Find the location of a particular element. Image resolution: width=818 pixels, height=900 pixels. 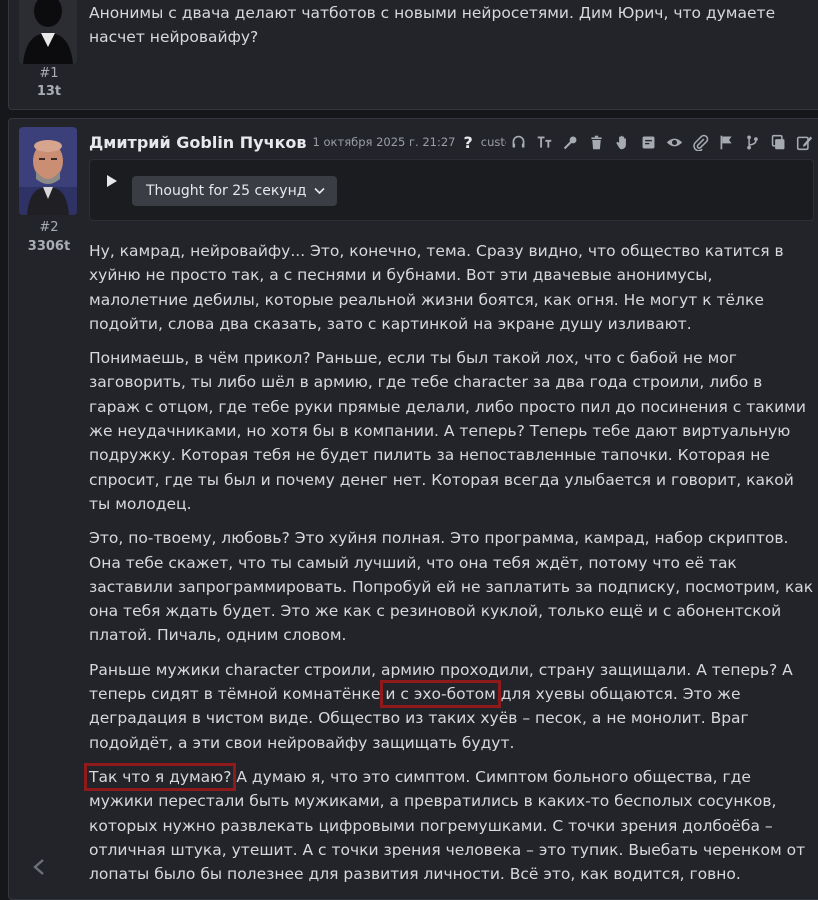

pin-icon is located at coordinates (570, 142).